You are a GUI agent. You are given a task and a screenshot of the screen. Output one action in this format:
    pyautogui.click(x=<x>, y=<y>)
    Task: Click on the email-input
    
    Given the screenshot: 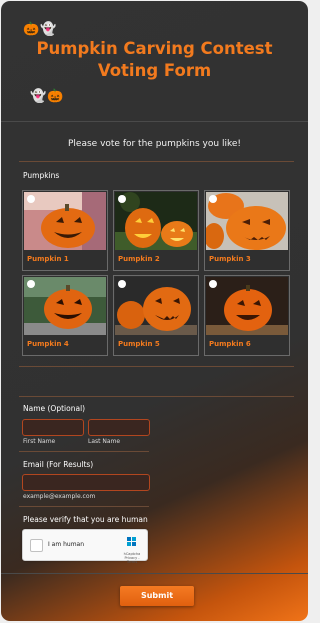 What is the action you would take?
    pyautogui.click(x=86, y=482)
    